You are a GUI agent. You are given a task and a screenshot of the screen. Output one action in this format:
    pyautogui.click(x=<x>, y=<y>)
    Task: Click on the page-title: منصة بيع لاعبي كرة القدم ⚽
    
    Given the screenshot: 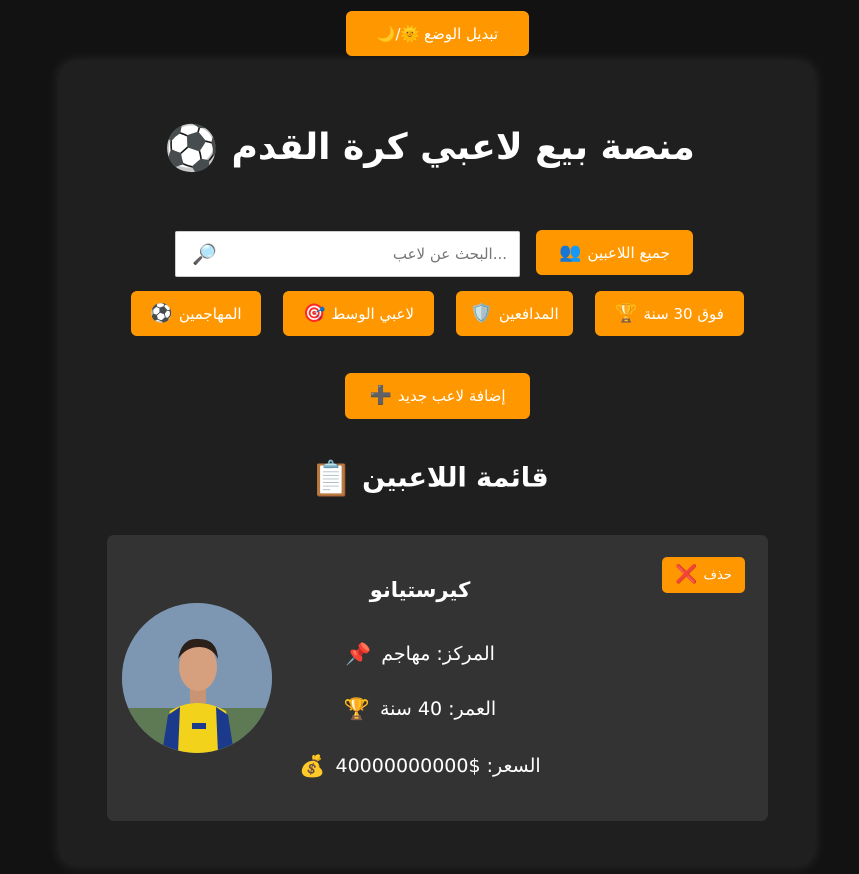 What is the action you would take?
    pyautogui.click(x=429, y=149)
    